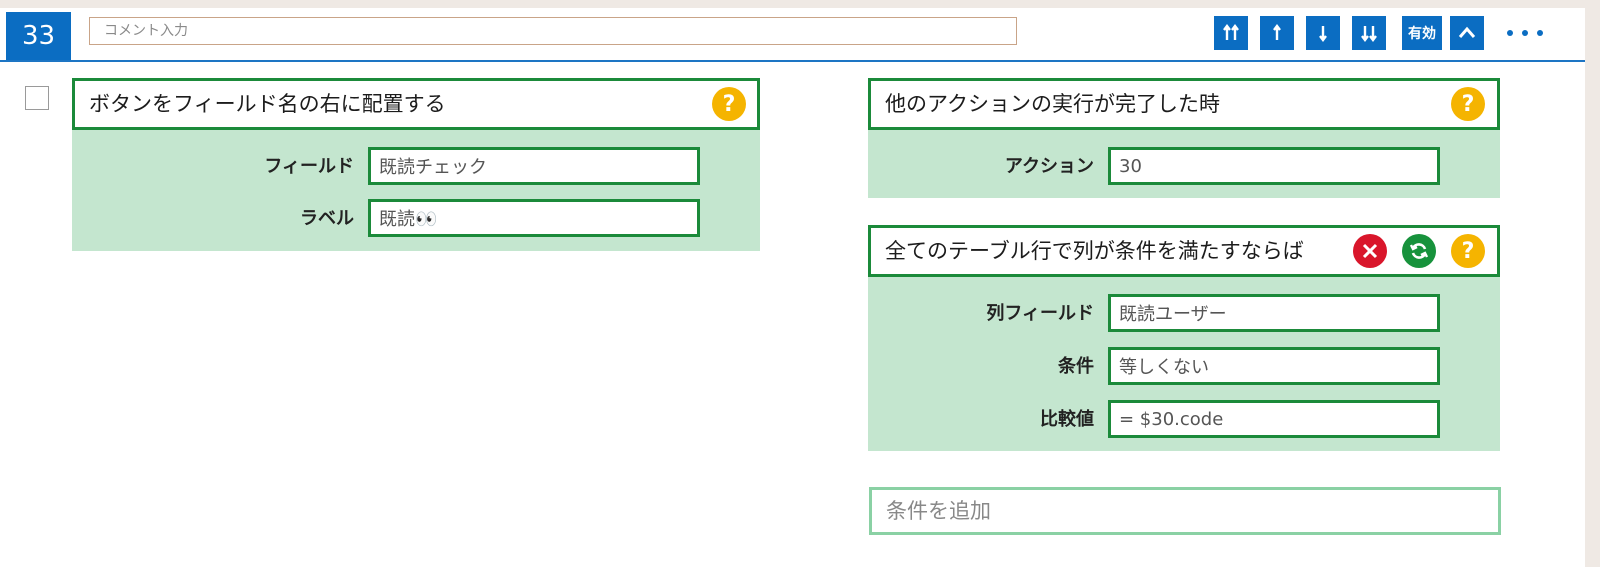  I want to click on trigger-panel-title: 他のアクションの実行が完了した時, so click(1184, 104).